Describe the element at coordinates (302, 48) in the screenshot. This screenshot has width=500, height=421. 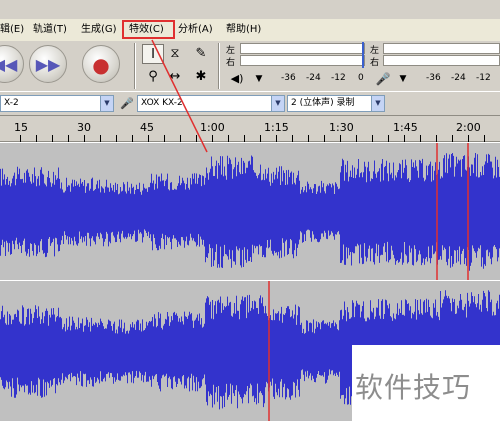
I see `output-meter-left` at that location.